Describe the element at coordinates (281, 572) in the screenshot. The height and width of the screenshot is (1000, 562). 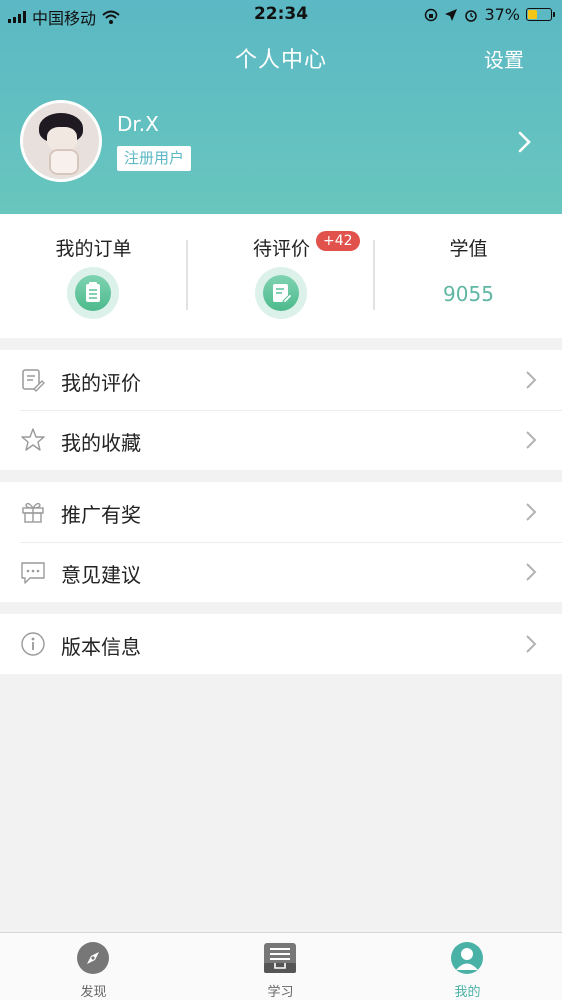
I see `menu-item-feedback: 意见建议` at that location.